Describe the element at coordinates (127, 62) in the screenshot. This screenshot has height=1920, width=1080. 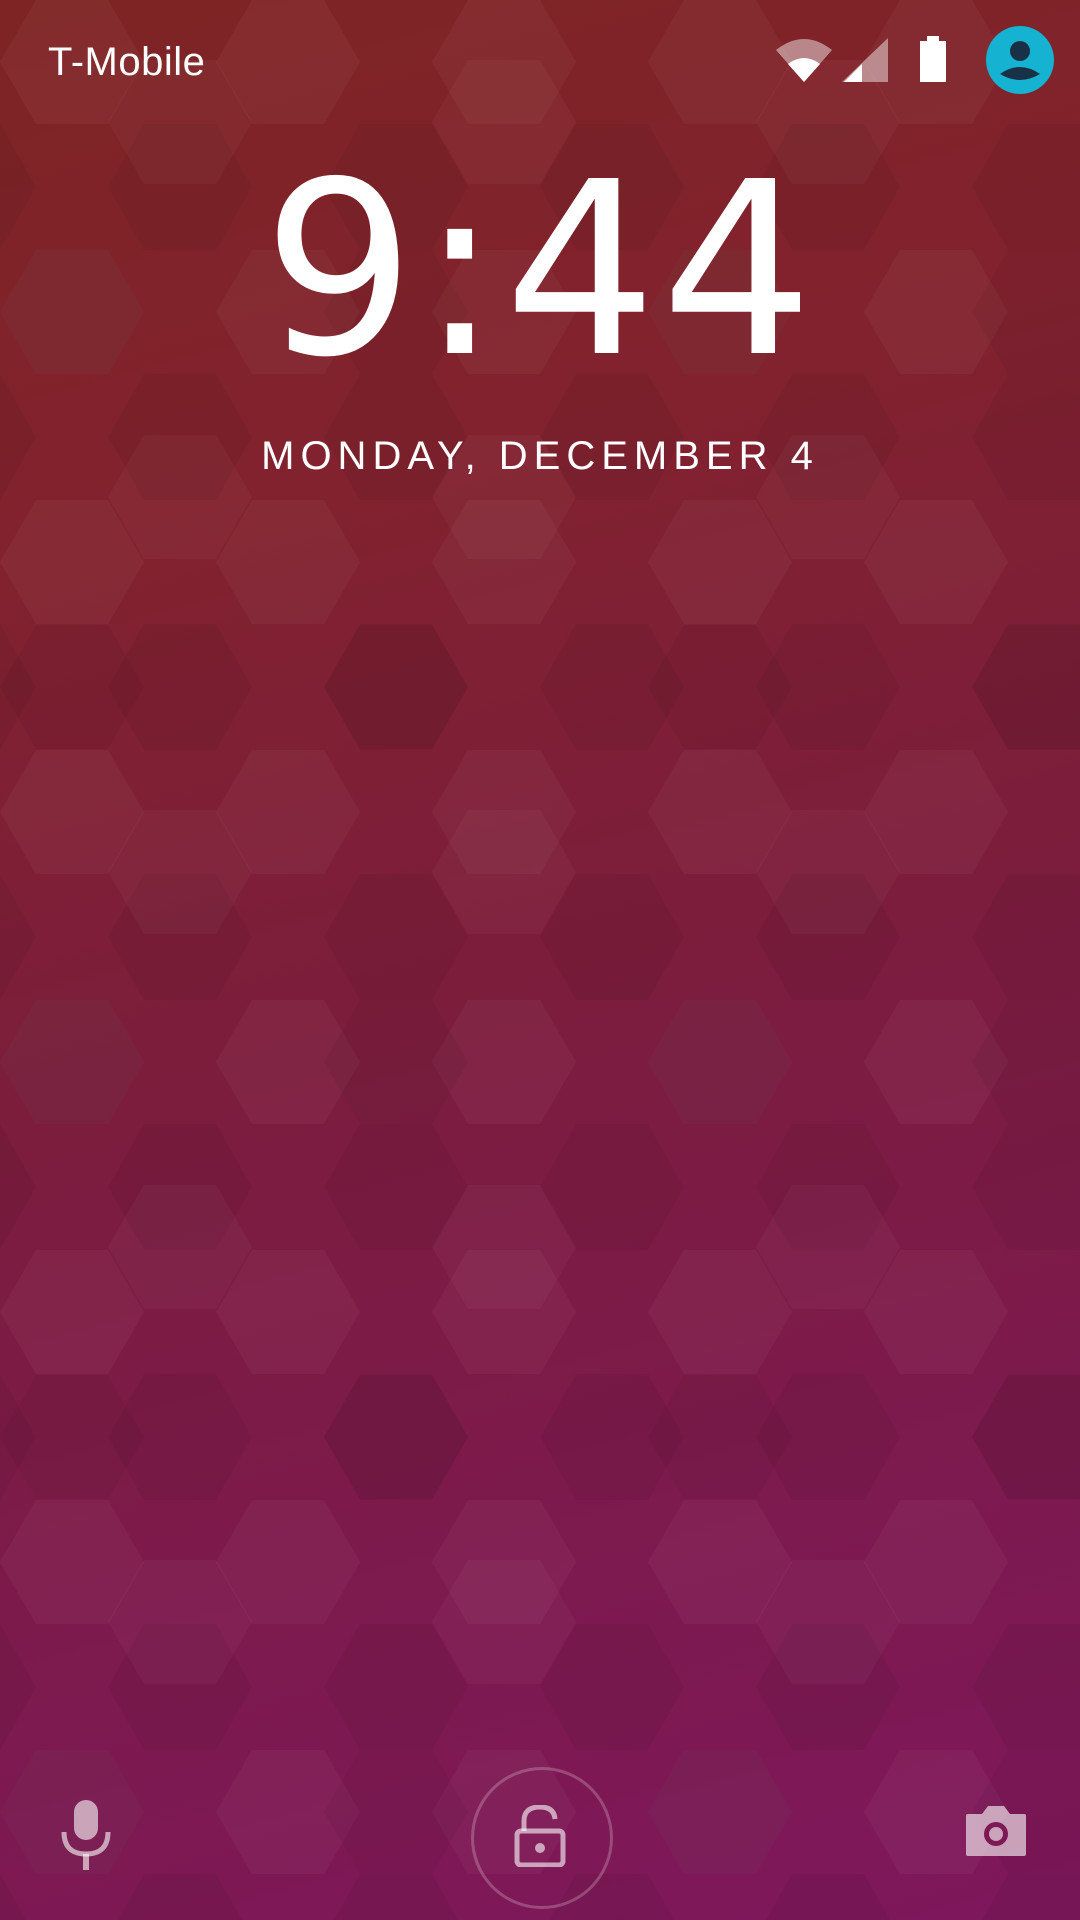
I see `carrier-name: T-Mobile` at that location.